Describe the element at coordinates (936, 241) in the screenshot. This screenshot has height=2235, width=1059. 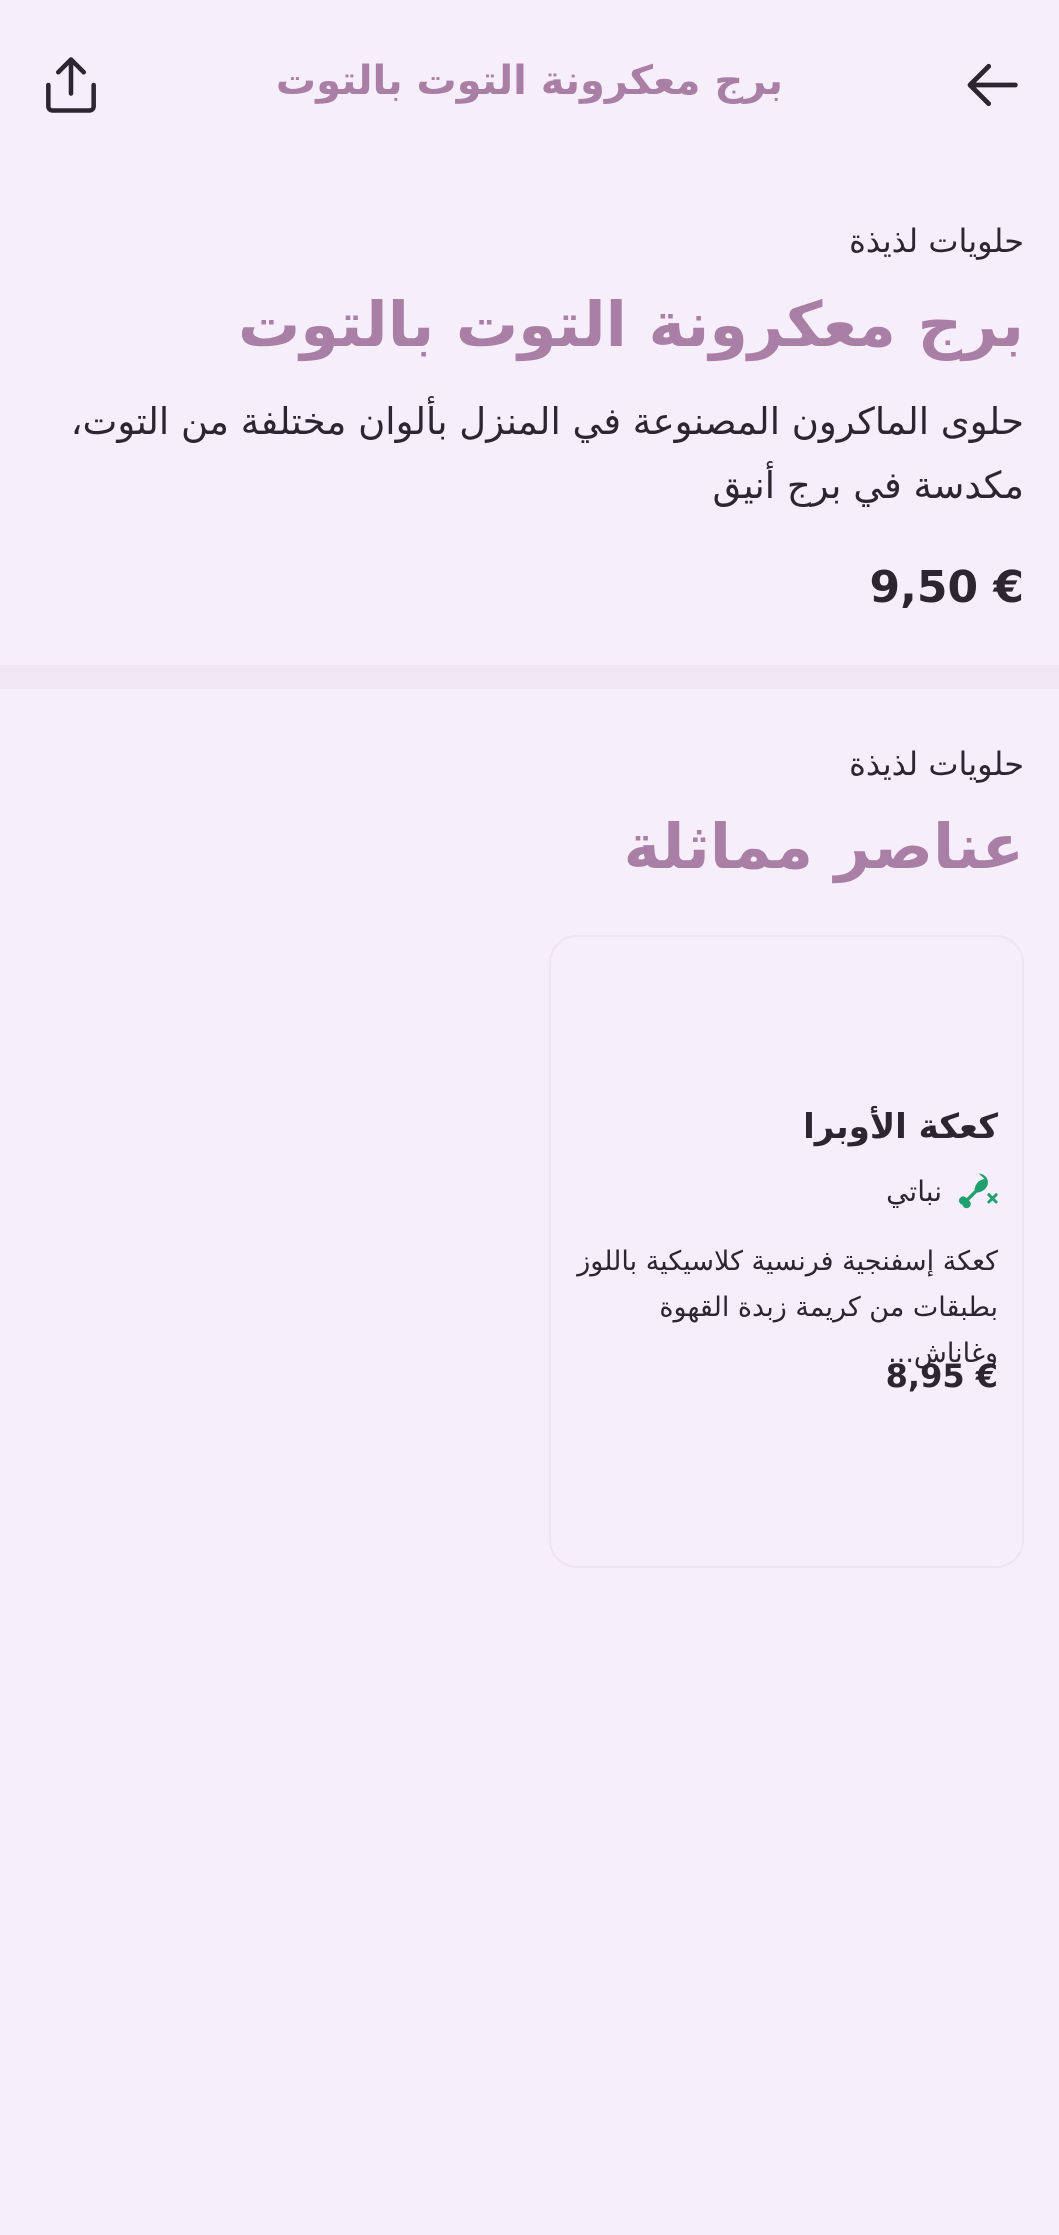
I see `product-category: حلويات لذيذة` at that location.